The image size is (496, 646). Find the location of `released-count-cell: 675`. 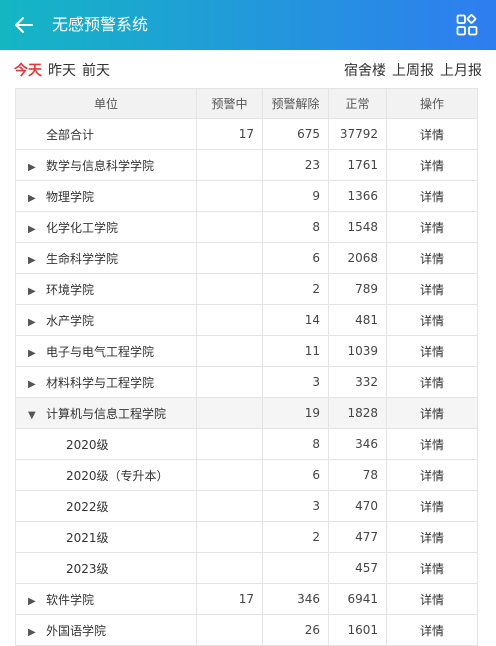

released-count-cell: 675 is located at coordinates (295, 134).